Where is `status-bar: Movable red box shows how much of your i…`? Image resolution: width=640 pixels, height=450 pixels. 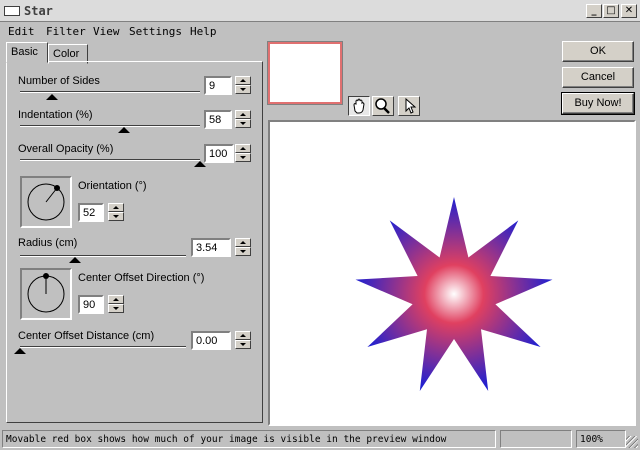
status-bar: Movable red box shows how much of your i… is located at coordinates (320, 439).